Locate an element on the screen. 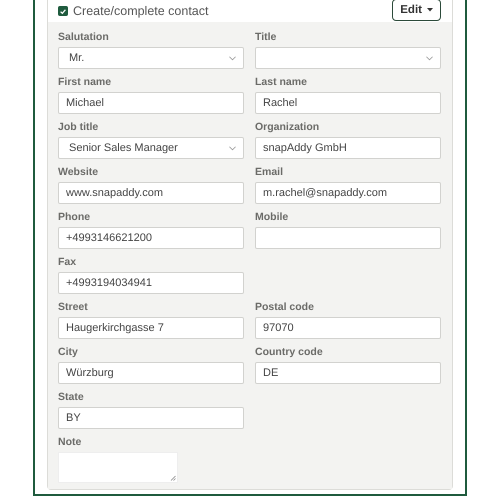 This screenshot has width=500, height=500. input-field: BY is located at coordinates (151, 418).